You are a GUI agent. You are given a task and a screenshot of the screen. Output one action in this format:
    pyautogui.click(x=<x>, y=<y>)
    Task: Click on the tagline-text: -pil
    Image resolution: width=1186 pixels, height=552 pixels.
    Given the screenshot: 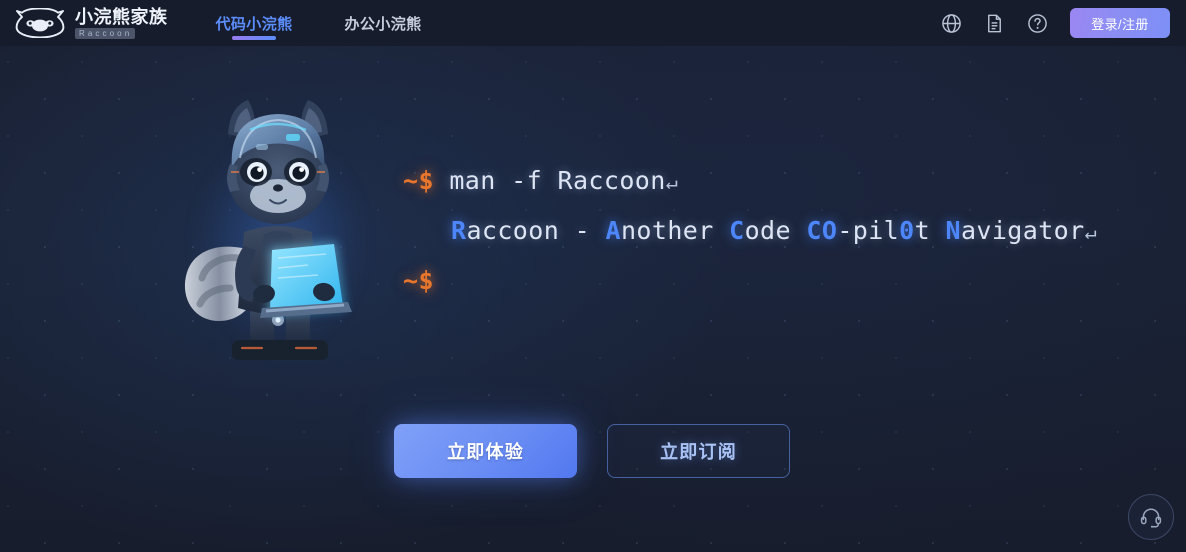 What is the action you would take?
    pyautogui.click(x=868, y=230)
    